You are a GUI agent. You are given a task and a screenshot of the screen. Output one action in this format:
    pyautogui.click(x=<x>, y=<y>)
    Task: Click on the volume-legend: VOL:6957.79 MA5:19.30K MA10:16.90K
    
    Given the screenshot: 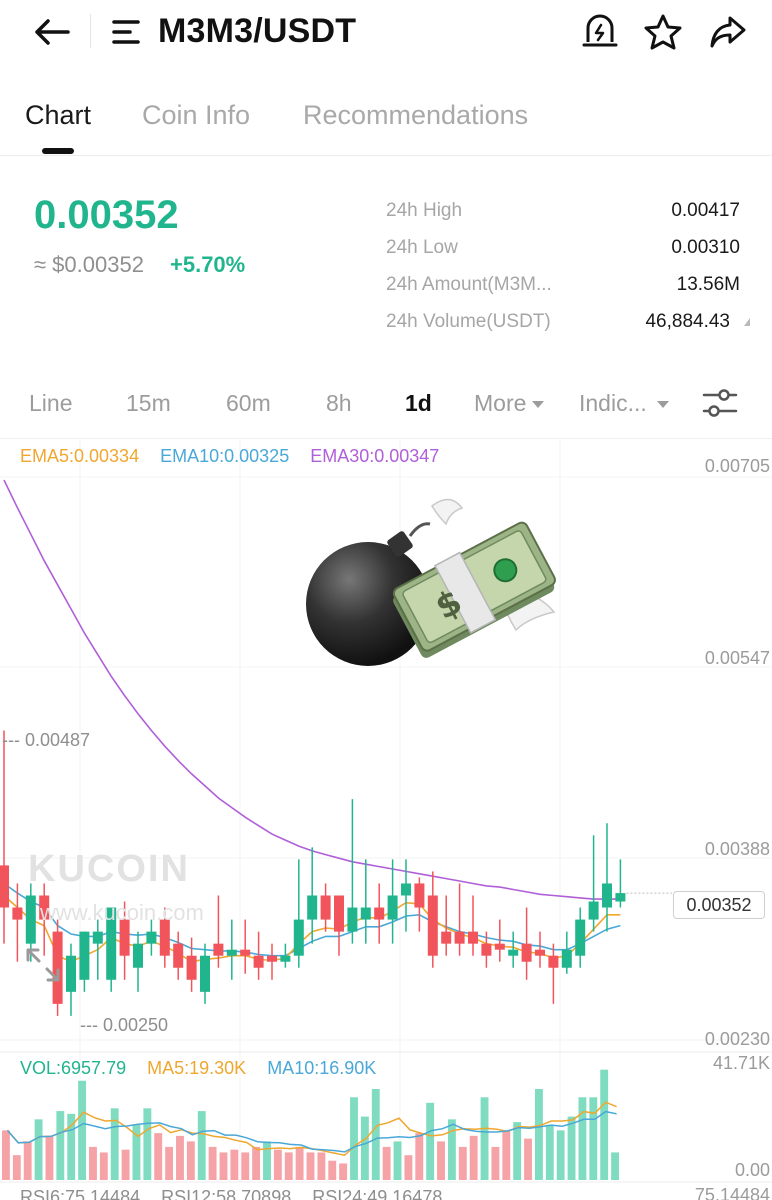 What is the action you would take?
    pyautogui.click(x=206, y=1068)
    